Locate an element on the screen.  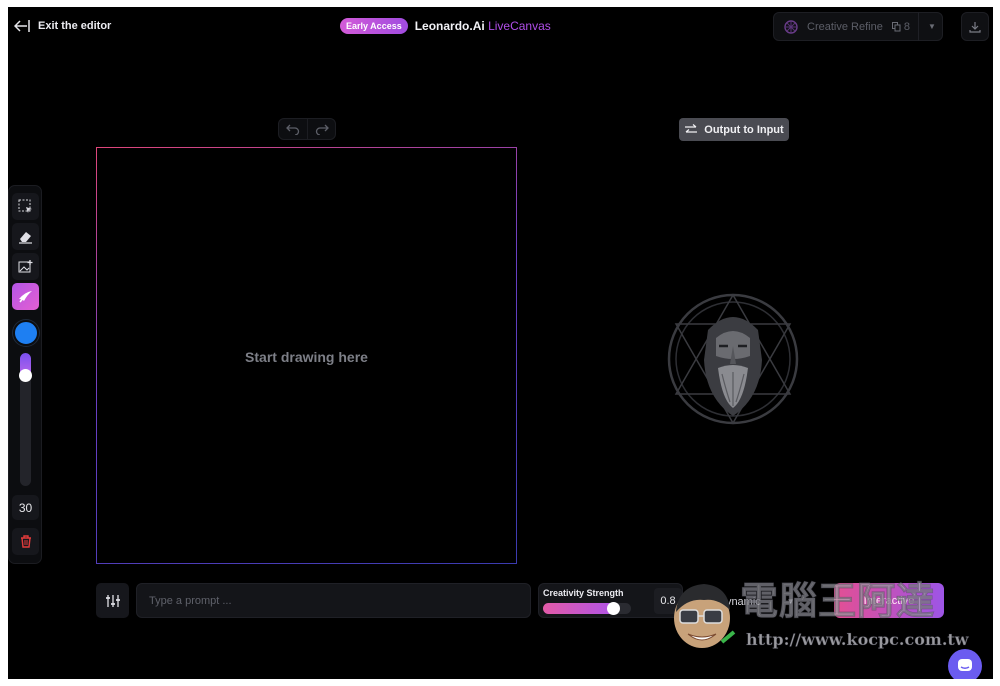
redo-button is located at coordinates (321, 129).